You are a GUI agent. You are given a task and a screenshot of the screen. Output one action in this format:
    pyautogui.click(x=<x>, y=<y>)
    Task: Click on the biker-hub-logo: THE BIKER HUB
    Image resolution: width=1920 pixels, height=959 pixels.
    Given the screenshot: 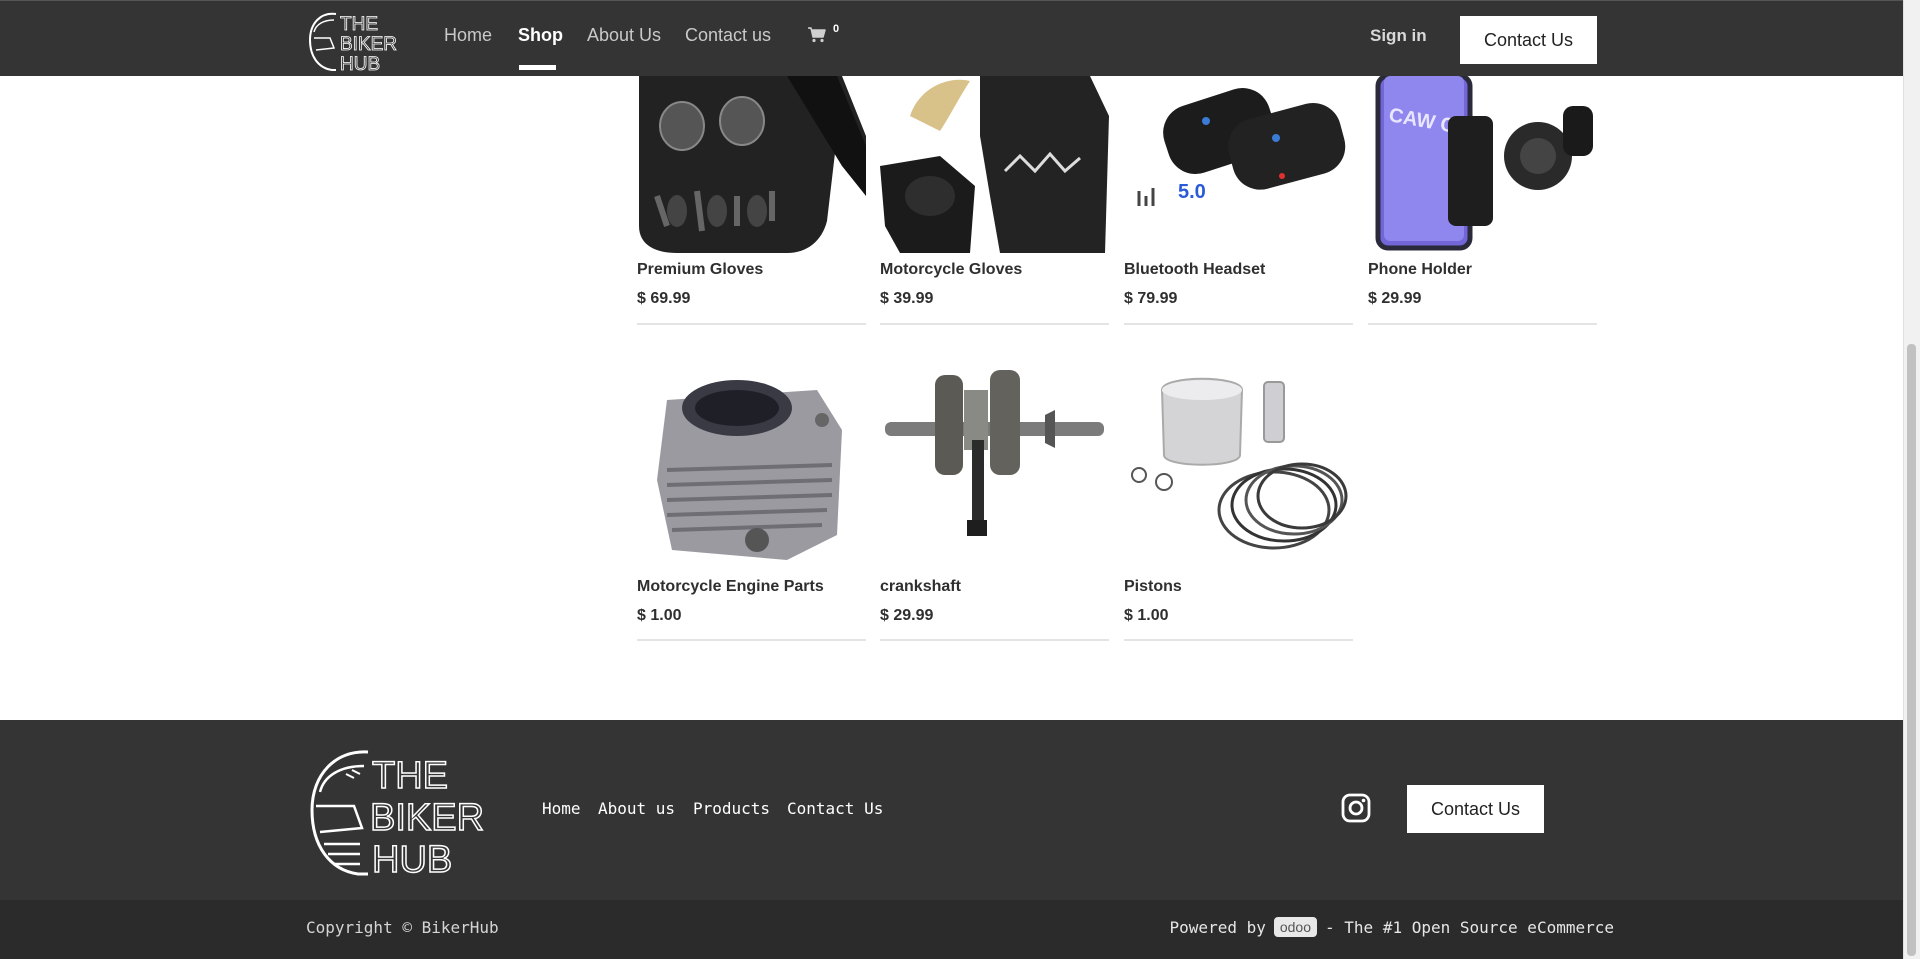 What is the action you would take?
    pyautogui.click(x=356, y=41)
    